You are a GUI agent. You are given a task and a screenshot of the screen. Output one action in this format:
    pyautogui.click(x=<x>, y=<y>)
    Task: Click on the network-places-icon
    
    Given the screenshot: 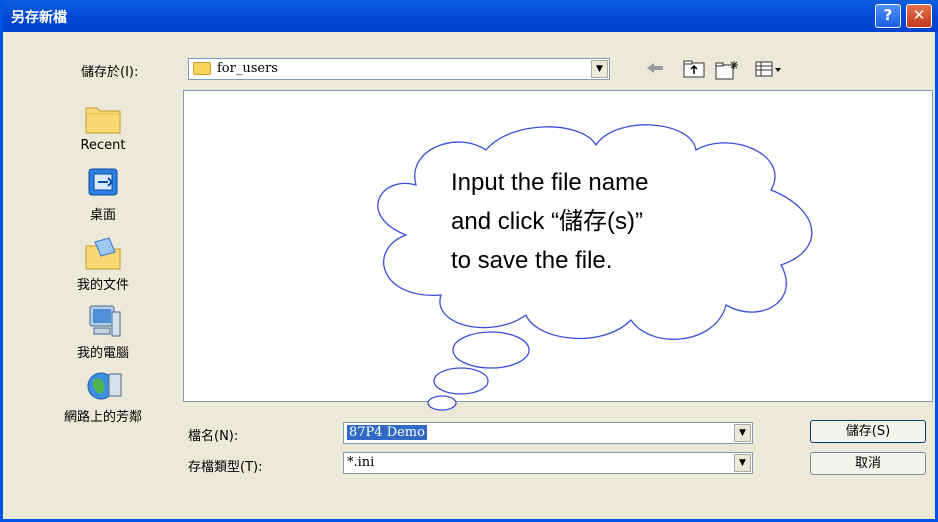 What is the action you would take?
    pyautogui.click(x=103, y=386)
    